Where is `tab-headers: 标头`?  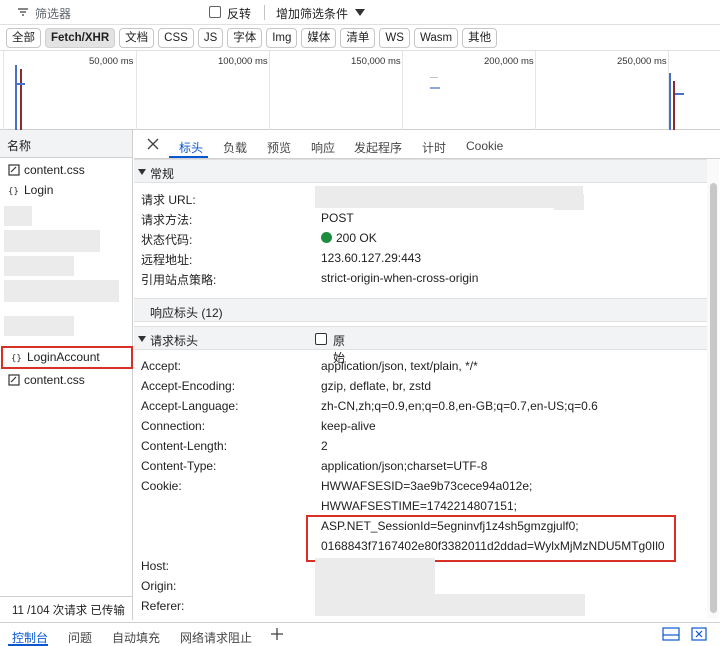 tab-headers: 标头 is located at coordinates (191, 147).